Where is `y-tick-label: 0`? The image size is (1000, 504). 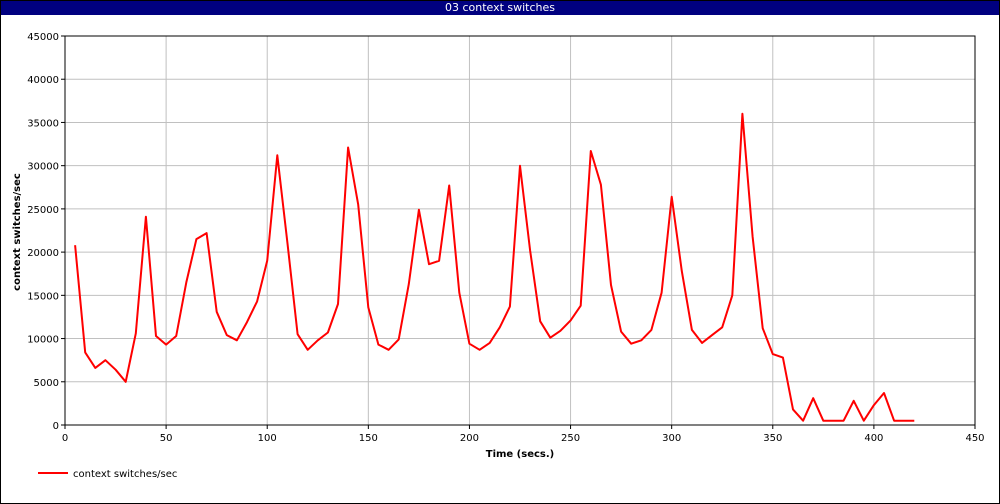
y-tick-label: 0 is located at coordinates (56, 426).